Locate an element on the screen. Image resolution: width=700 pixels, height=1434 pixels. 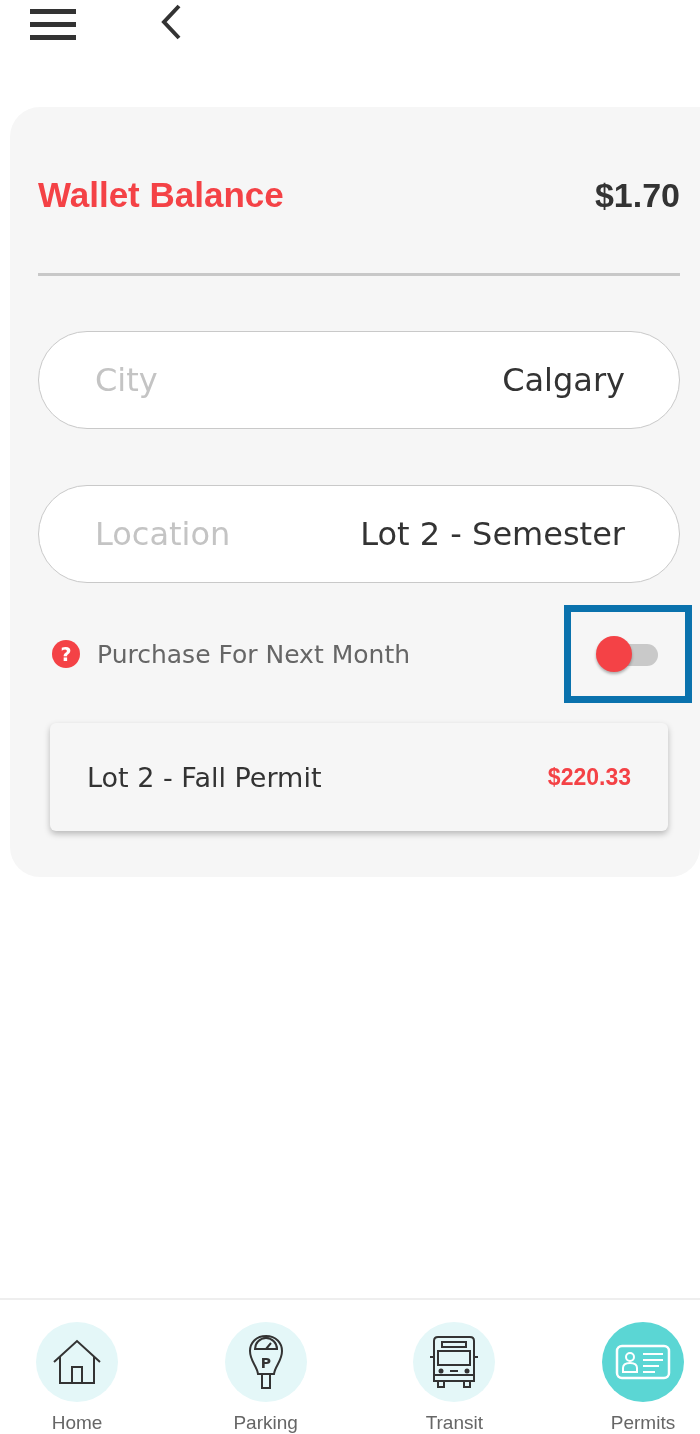
wallet-balance: $1.70 is located at coordinates (637, 195).